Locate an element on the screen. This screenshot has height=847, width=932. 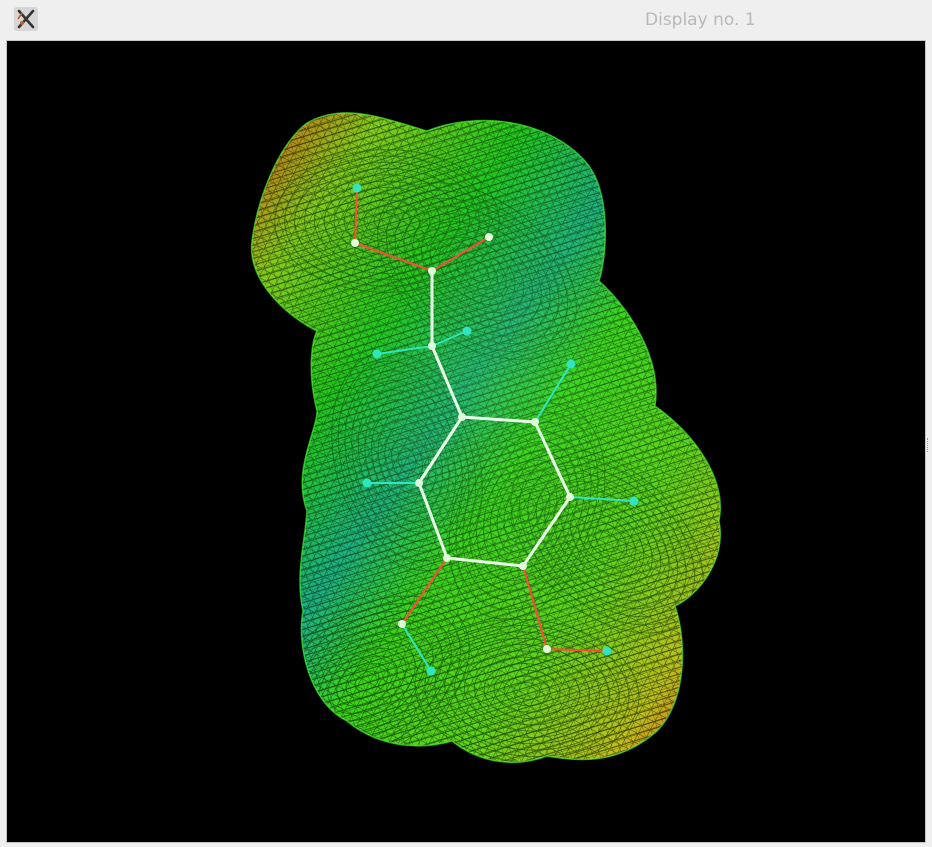
atom-c2 is located at coordinates (432, 346).